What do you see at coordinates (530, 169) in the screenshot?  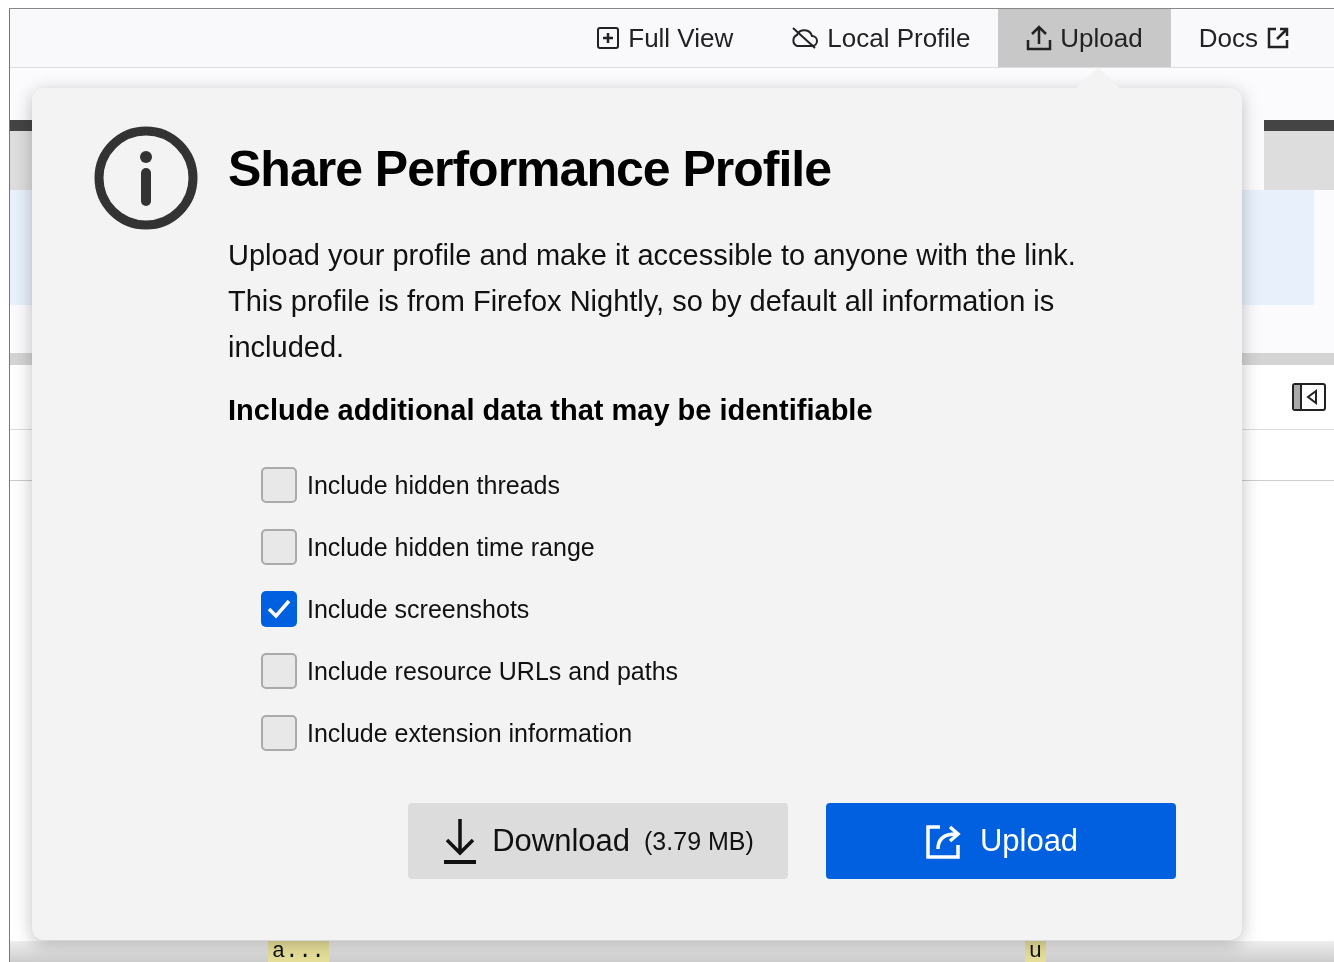 I see `dialog-title: Share Performance Profile` at bounding box center [530, 169].